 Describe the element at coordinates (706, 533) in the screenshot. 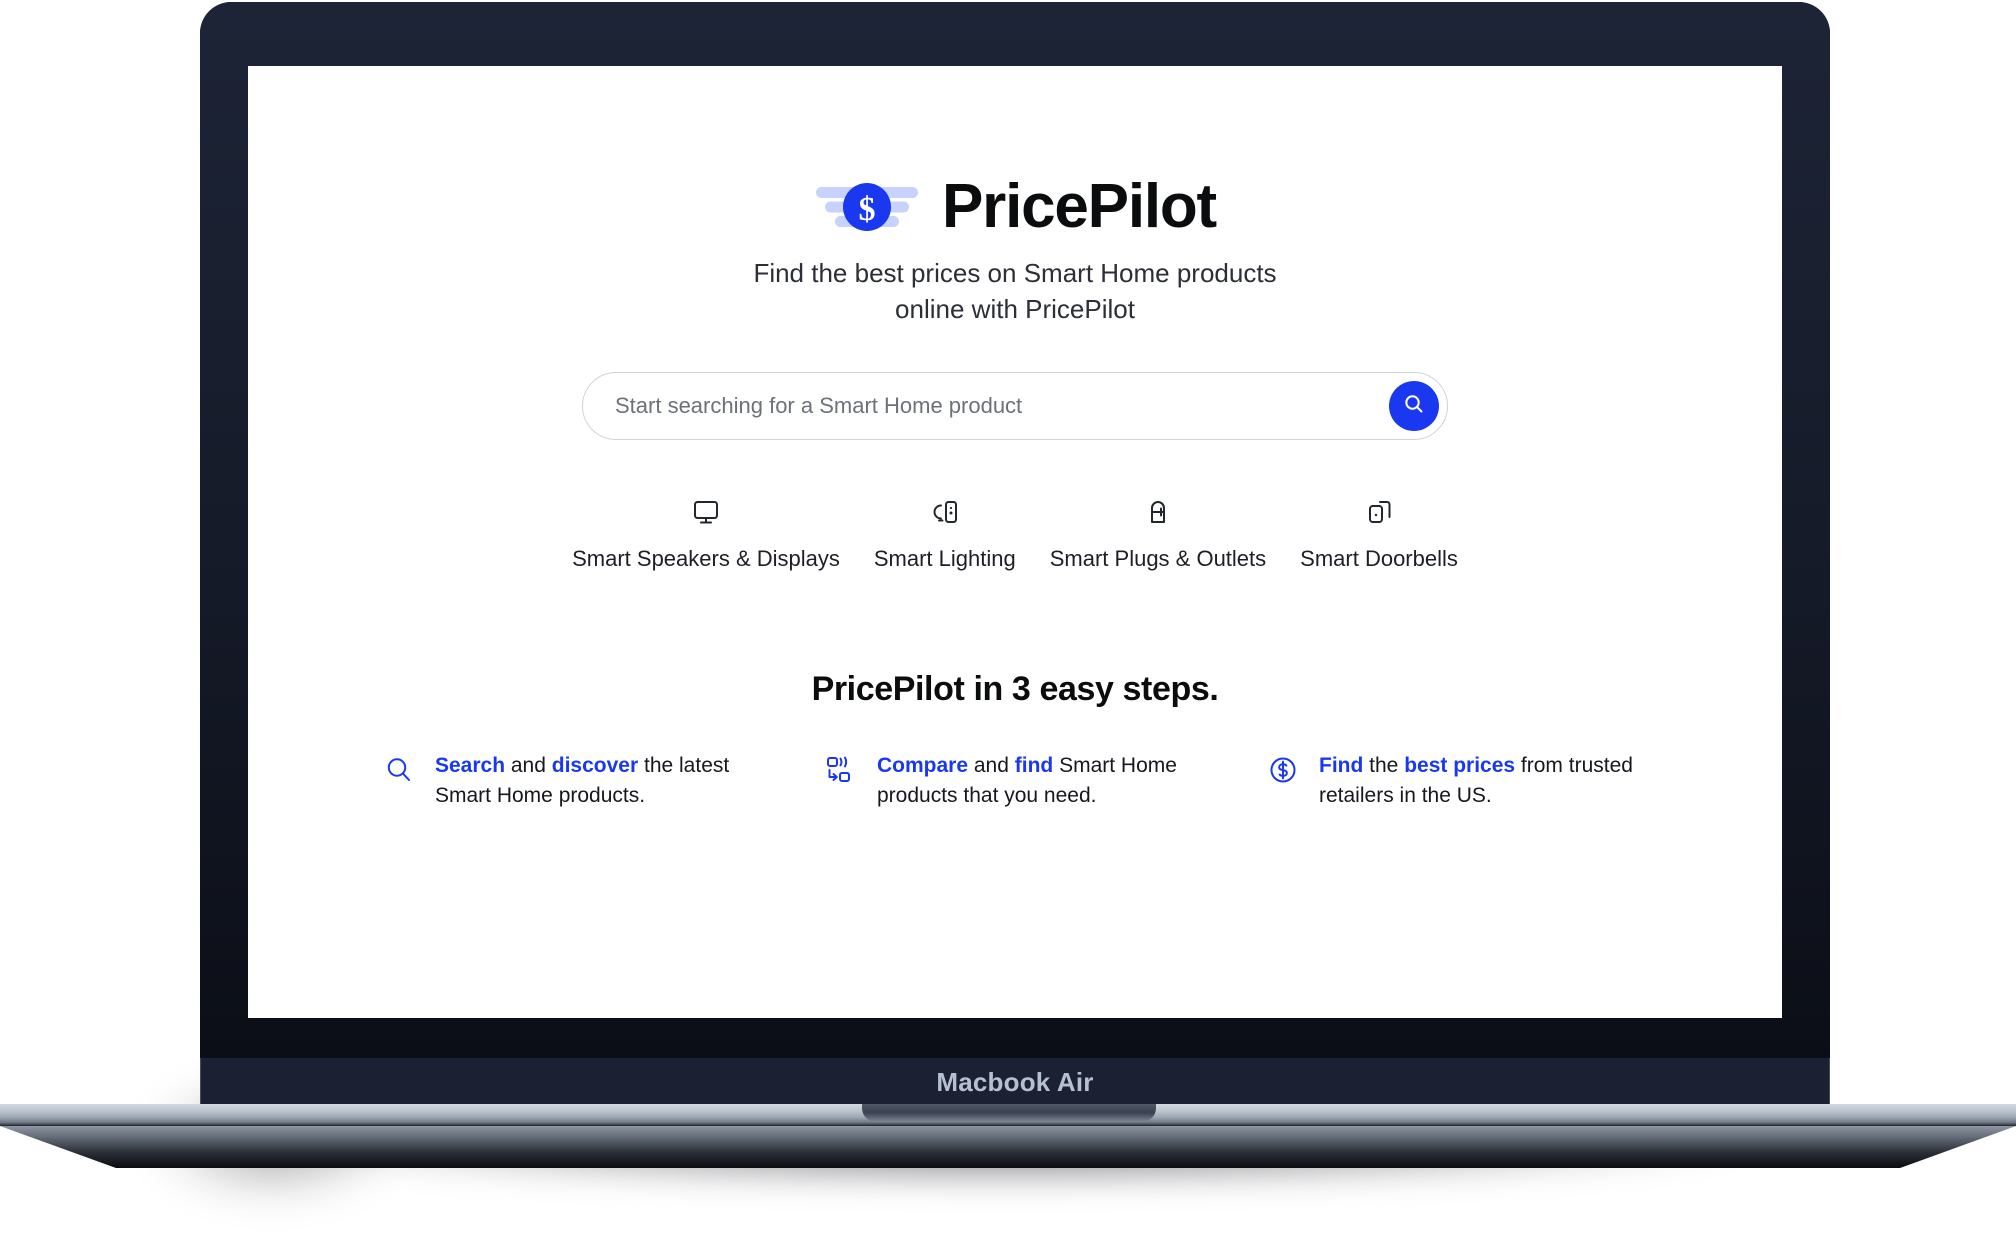

I see `category-item-smart-speakers-displays: Smart Speakers & Displays` at that location.